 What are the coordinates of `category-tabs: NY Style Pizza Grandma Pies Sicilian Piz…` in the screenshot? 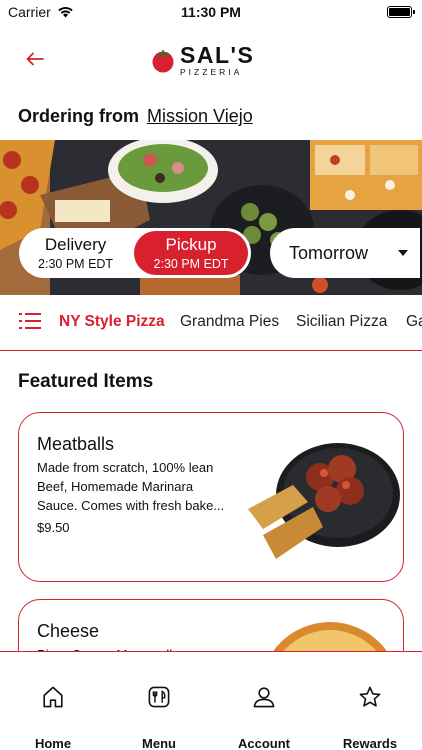 It's located at (211, 322).